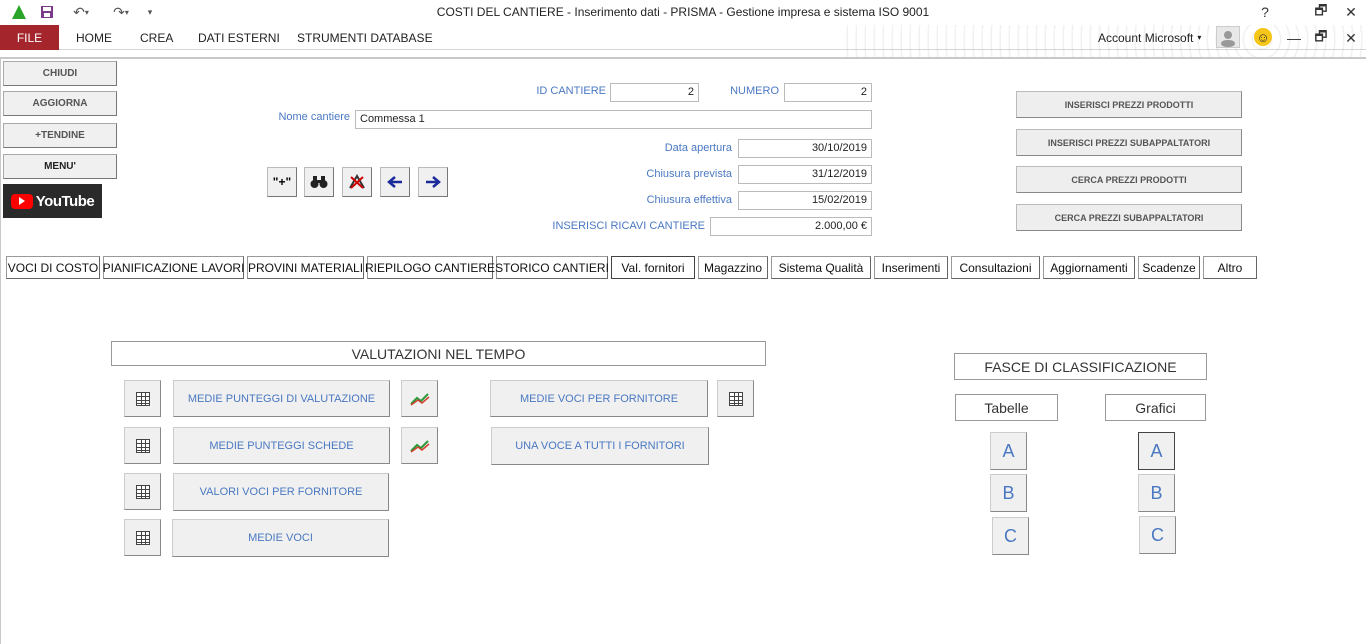  I want to click on medie-voci-table-button, so click(142, 537).